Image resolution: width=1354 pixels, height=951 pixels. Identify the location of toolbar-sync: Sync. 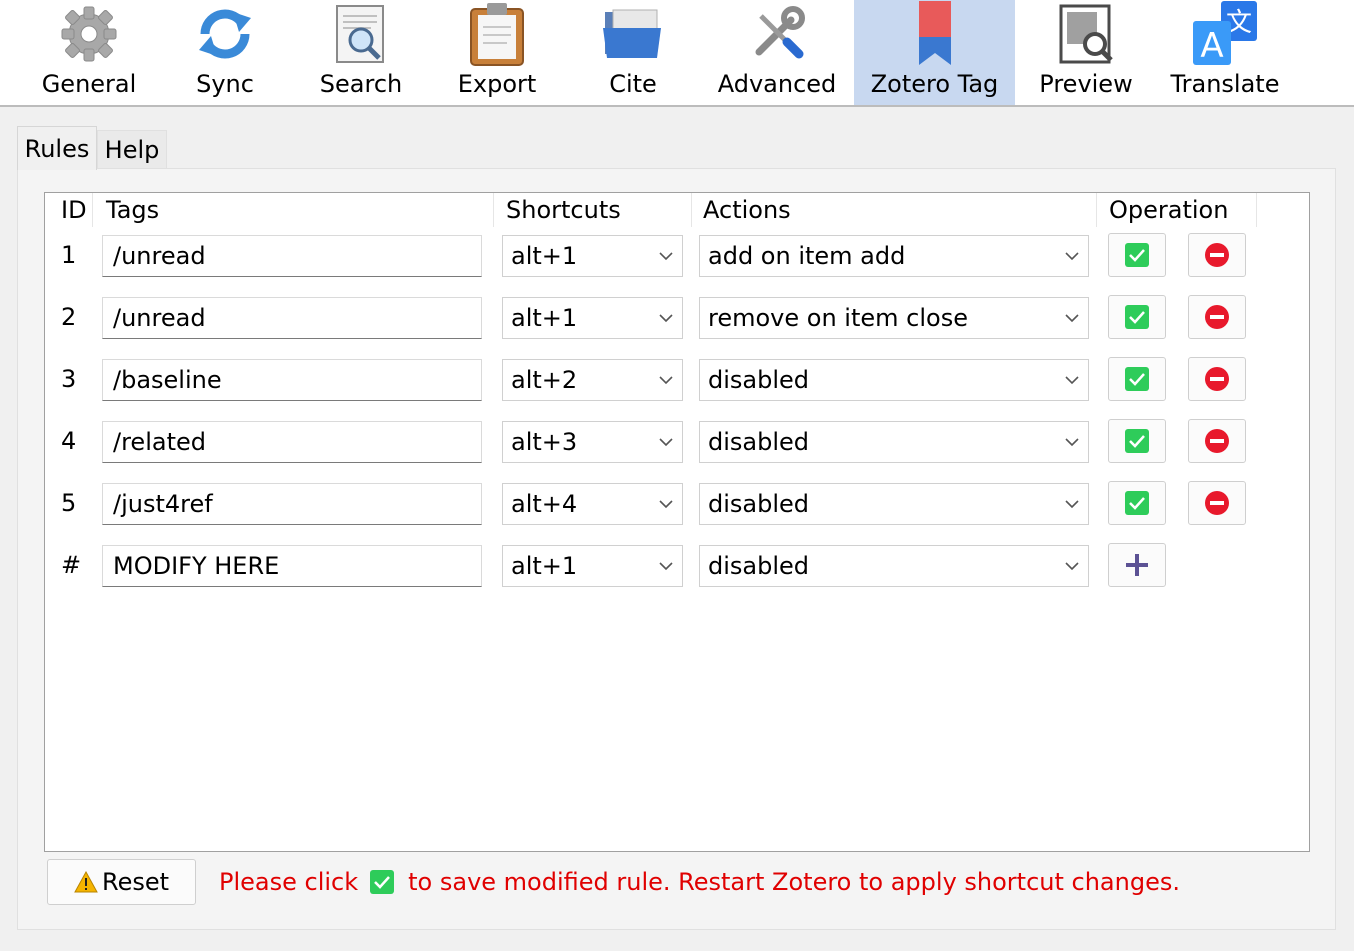
(225, 52).